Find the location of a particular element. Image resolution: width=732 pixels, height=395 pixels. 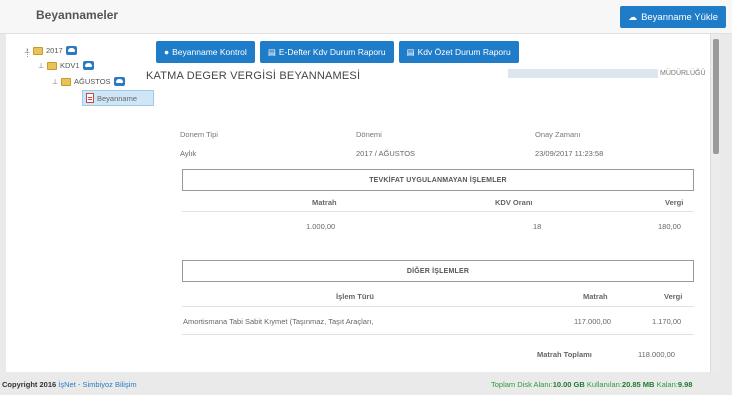

disk-used-label: Kullanılan: is located at coordinates (604, 384).